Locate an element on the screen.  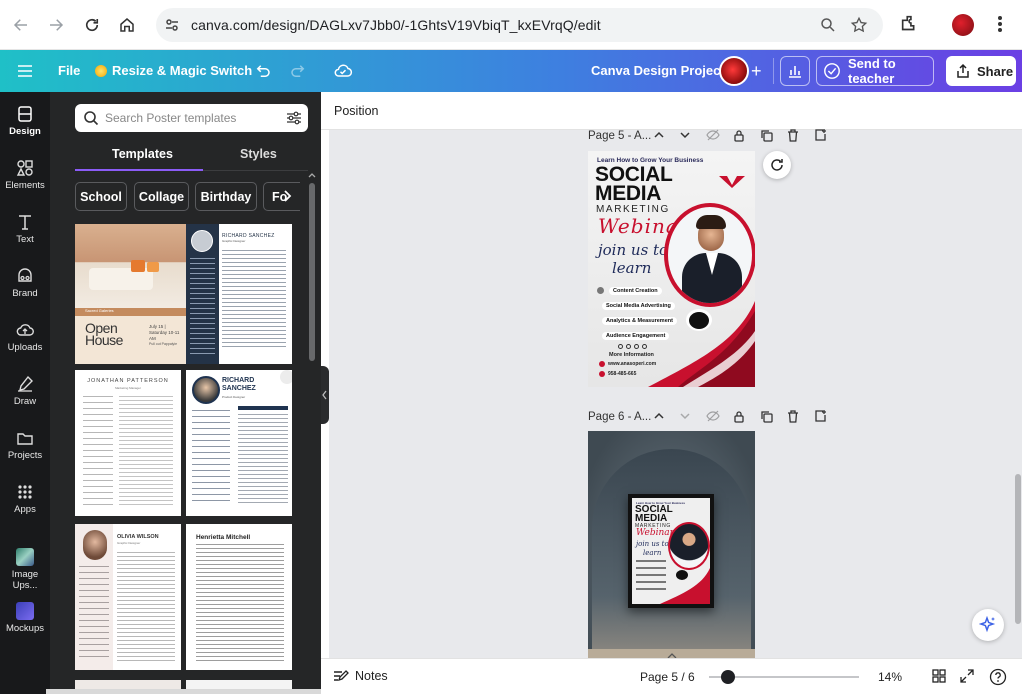
file-menu: File is located at coordinates (69, 70).